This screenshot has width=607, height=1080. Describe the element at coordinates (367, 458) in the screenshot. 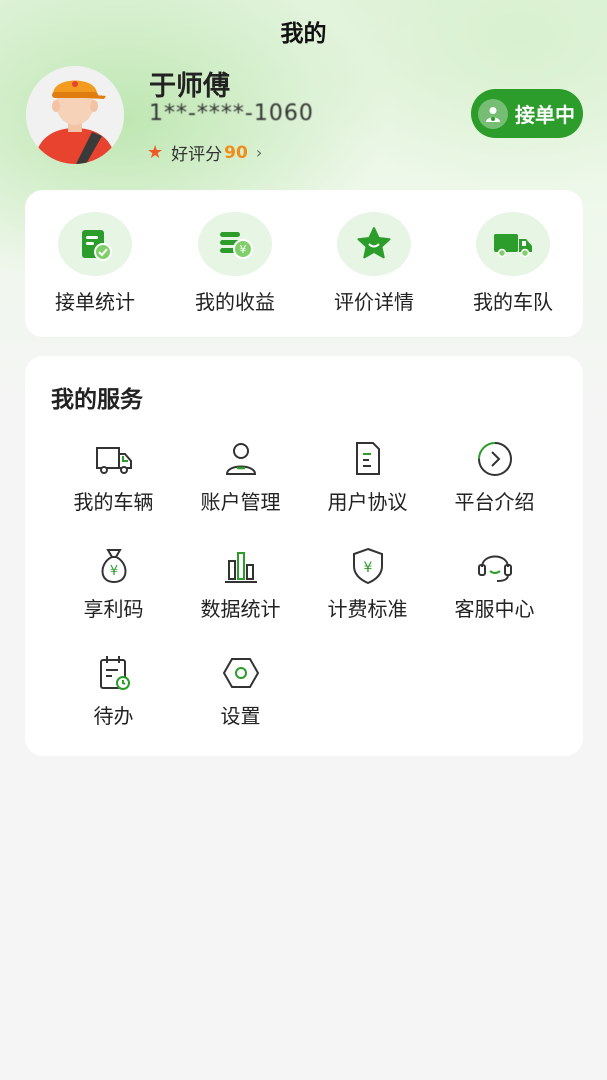

I see `document-icon` at that location.